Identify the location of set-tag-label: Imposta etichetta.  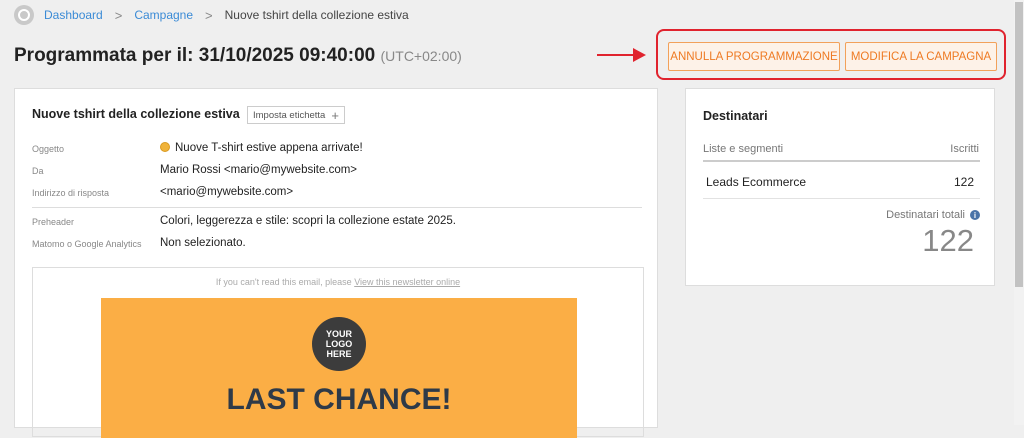
(289, 115).